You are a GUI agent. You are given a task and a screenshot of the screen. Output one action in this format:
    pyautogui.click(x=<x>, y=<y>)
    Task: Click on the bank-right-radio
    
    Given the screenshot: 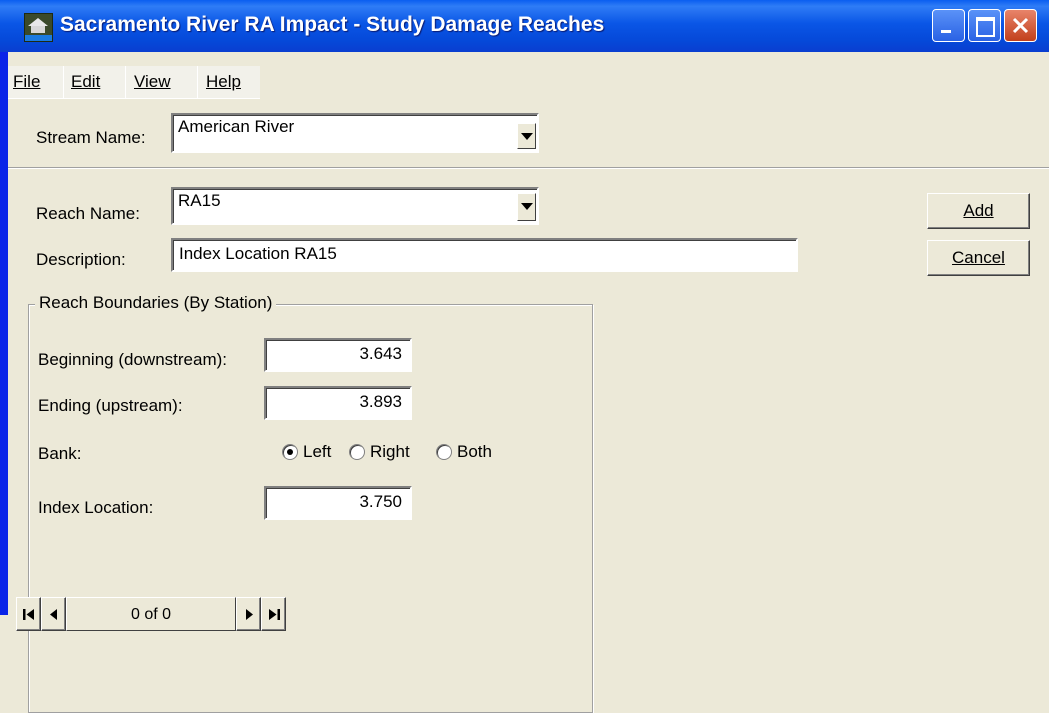 What is the action you would take?
    pyautogui.click(x=357, y=452)
    